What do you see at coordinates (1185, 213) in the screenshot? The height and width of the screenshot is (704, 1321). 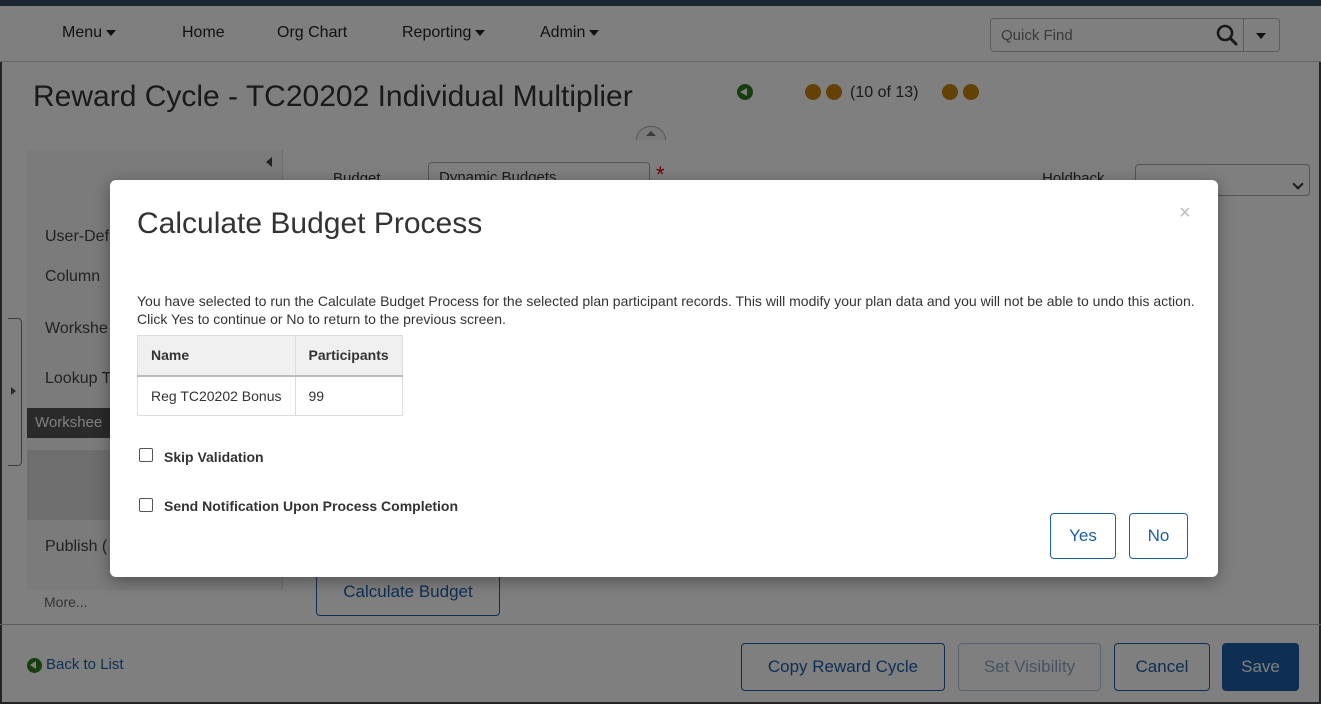 I see `close-icon: ×` at bounding box center [1185, 213].